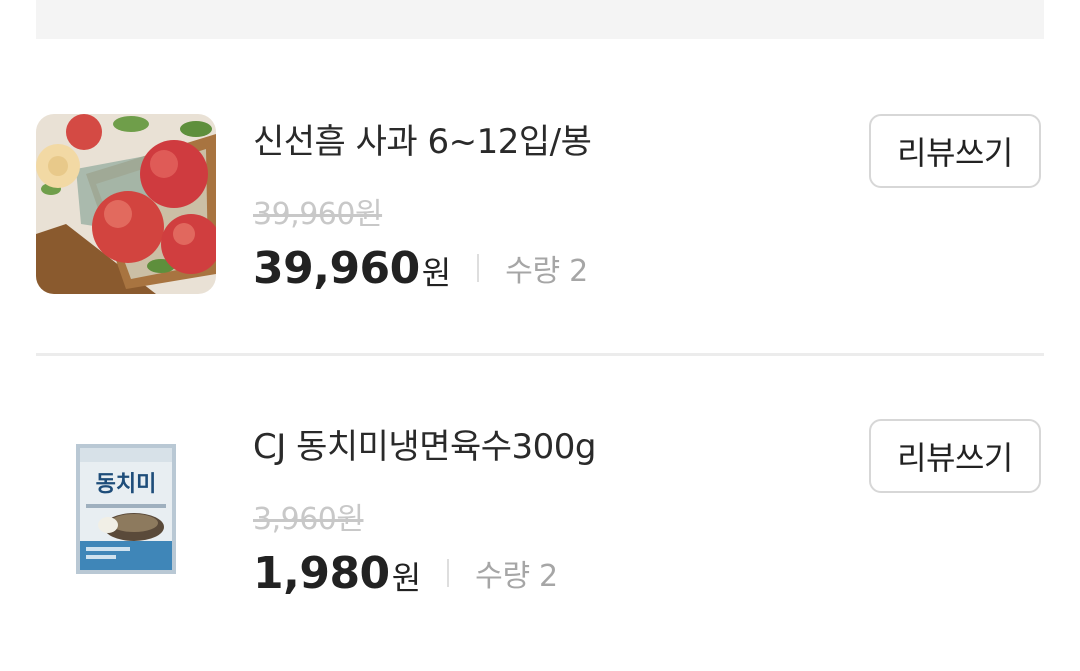 This screenshot has height=671, width=1080. I want to click on price-row: 1,980 원 수량 2, so click(424, 573).